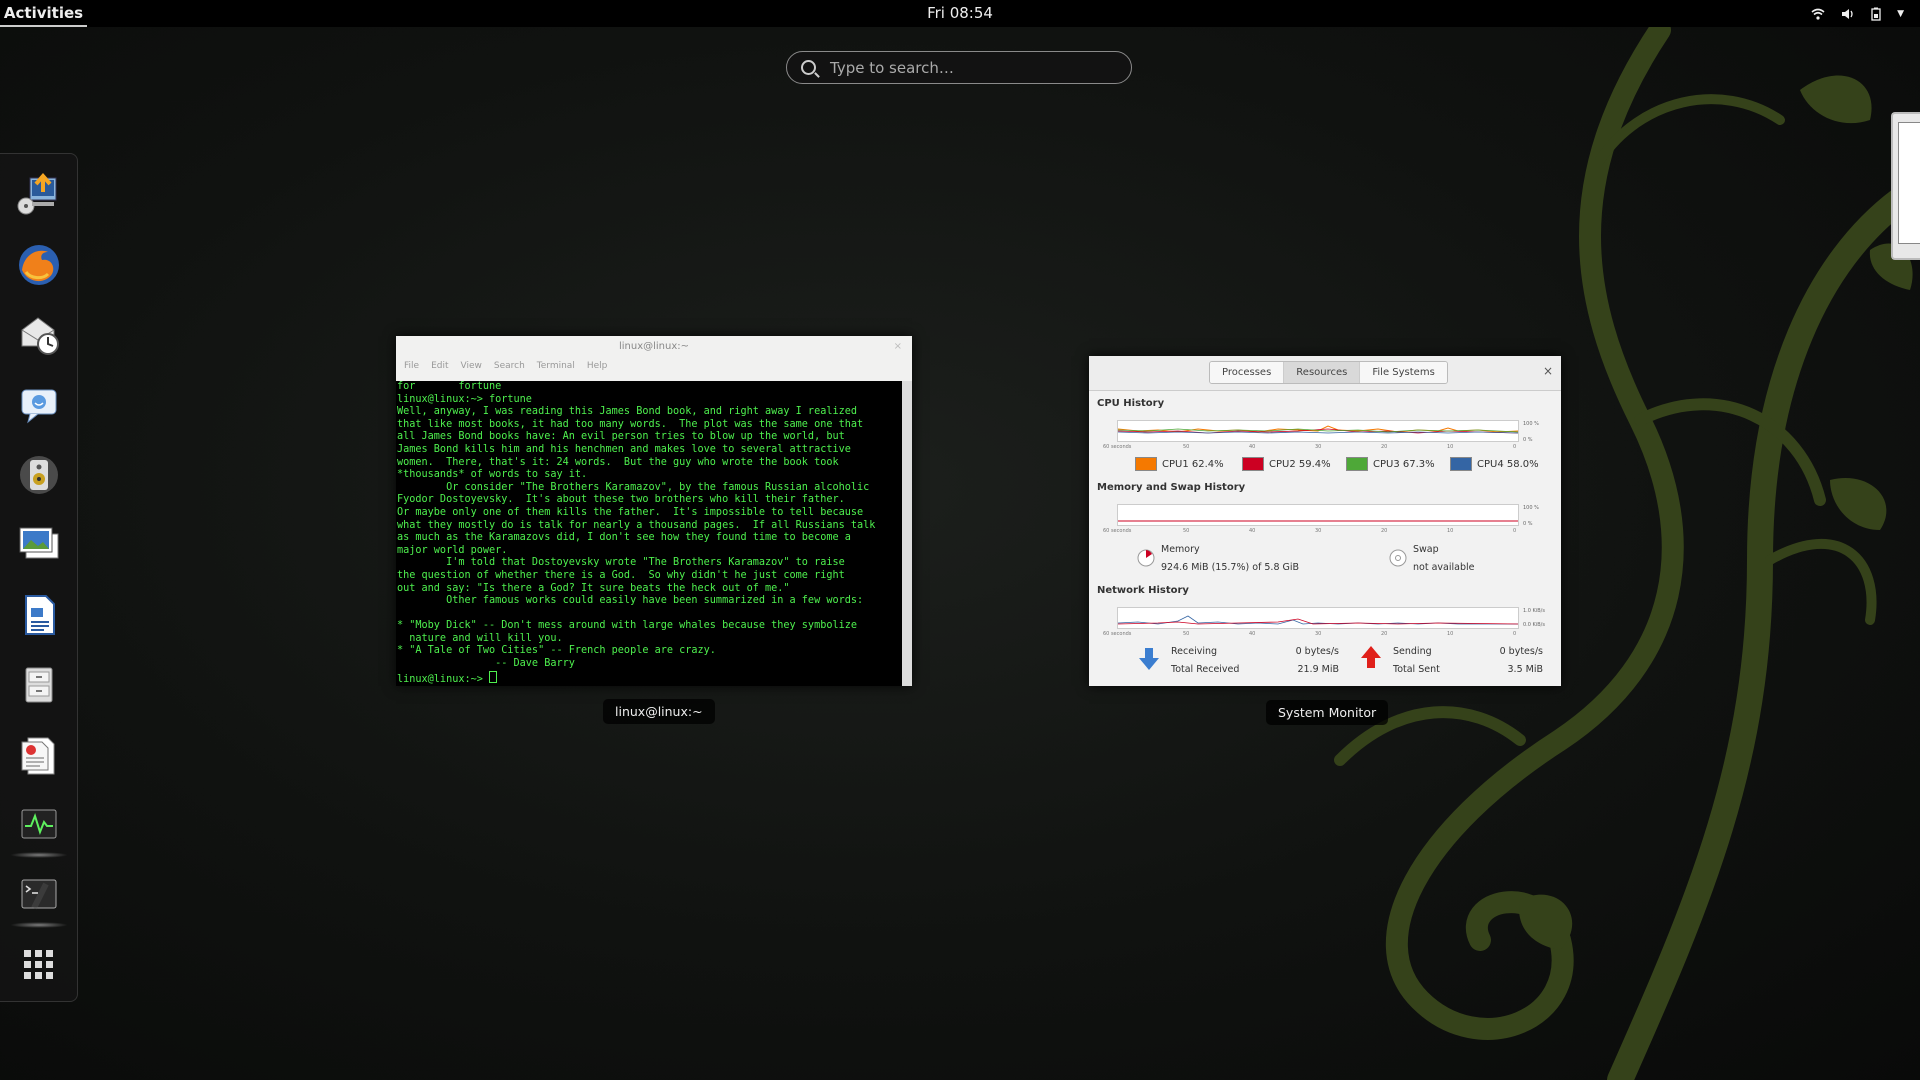  Describe the element at coordinates (1531, 424) in the screenshot. I see `cpu-y-max: 100 %` at that location.